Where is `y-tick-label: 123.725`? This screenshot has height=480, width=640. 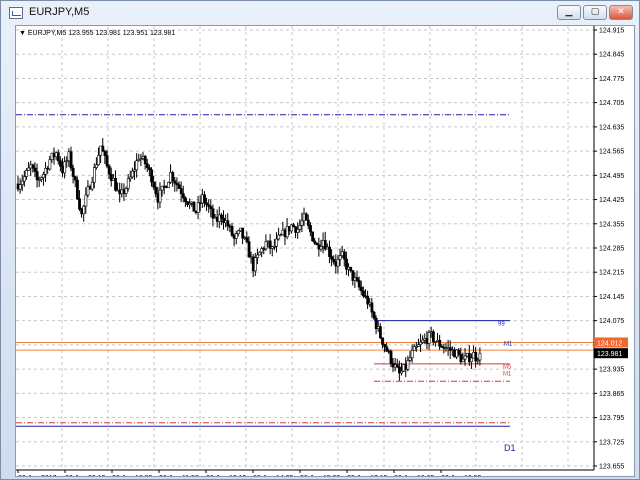 y-tick-label: 123.725 is located at coordinates (611, 442).